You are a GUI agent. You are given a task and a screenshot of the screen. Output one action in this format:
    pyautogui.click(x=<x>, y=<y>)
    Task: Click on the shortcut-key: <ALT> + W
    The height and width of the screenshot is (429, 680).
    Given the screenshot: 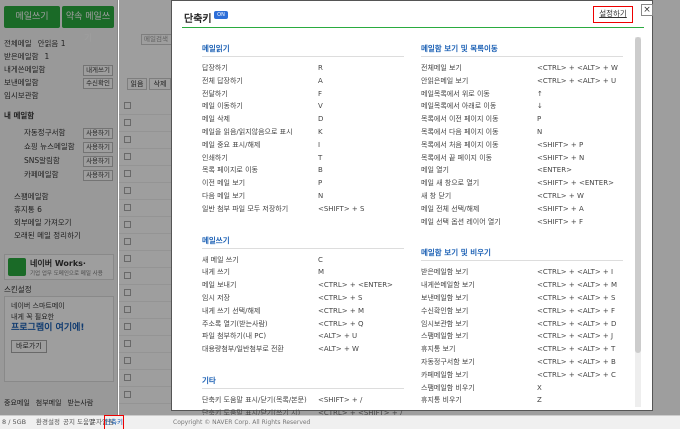 What is the action you would take?
    pyautogui.click(x=338, y=349)
    